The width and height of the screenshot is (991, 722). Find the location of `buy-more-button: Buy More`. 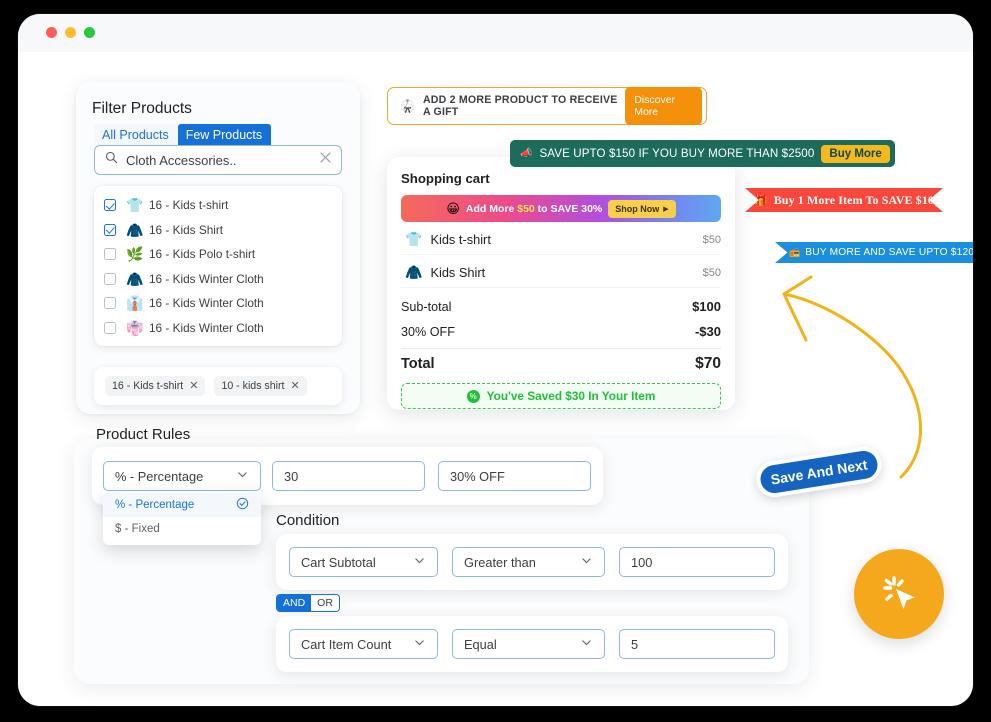

buy-more-button: Buy More is located at coordinates (855, 153).